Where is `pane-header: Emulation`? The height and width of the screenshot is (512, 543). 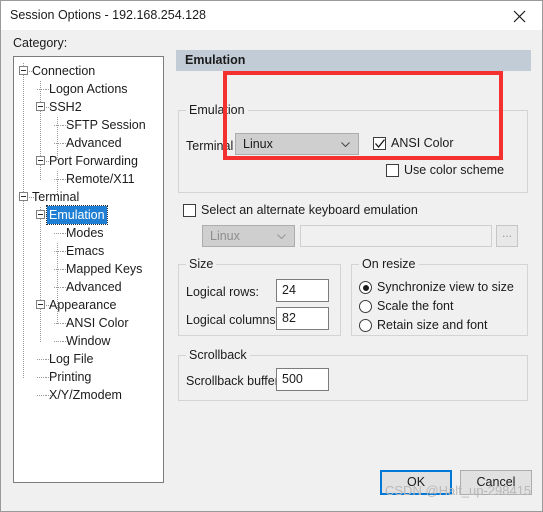
pane-header: Emulation is located at coordinates (353, 60).